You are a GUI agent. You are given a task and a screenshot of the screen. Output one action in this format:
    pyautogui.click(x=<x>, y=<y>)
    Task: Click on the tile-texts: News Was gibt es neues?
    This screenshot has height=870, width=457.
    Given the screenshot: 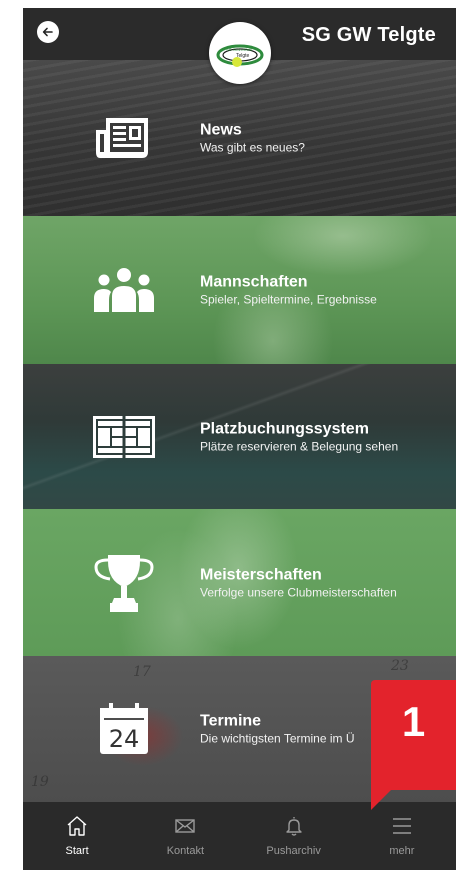 What is the action you would take?
    pyautogui.click(x=252, y=138)
    